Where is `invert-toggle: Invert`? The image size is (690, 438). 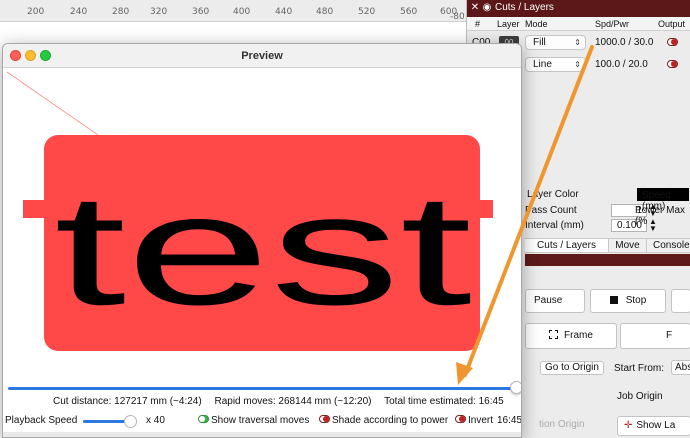 invert-toggle: Invert is located at coordinates (474, 420).